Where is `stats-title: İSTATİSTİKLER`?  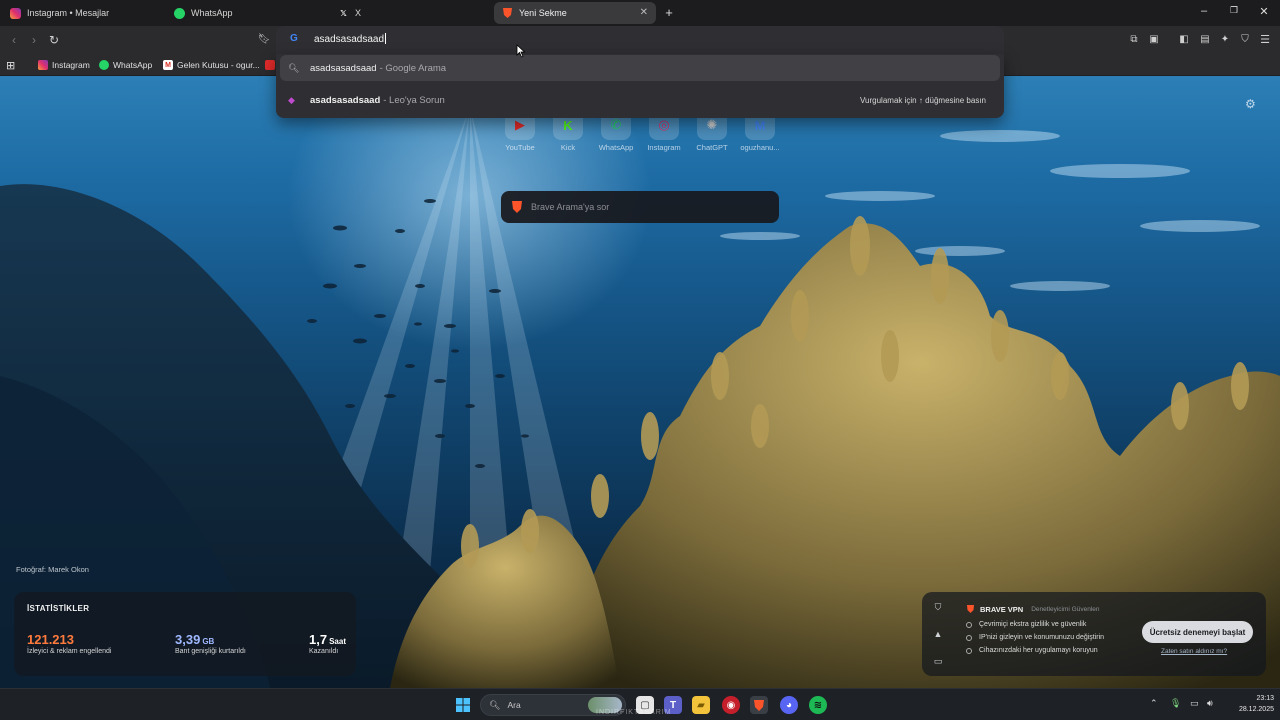 stats-title: İSTATİSTİKLER is located at coordinates (58, 608).